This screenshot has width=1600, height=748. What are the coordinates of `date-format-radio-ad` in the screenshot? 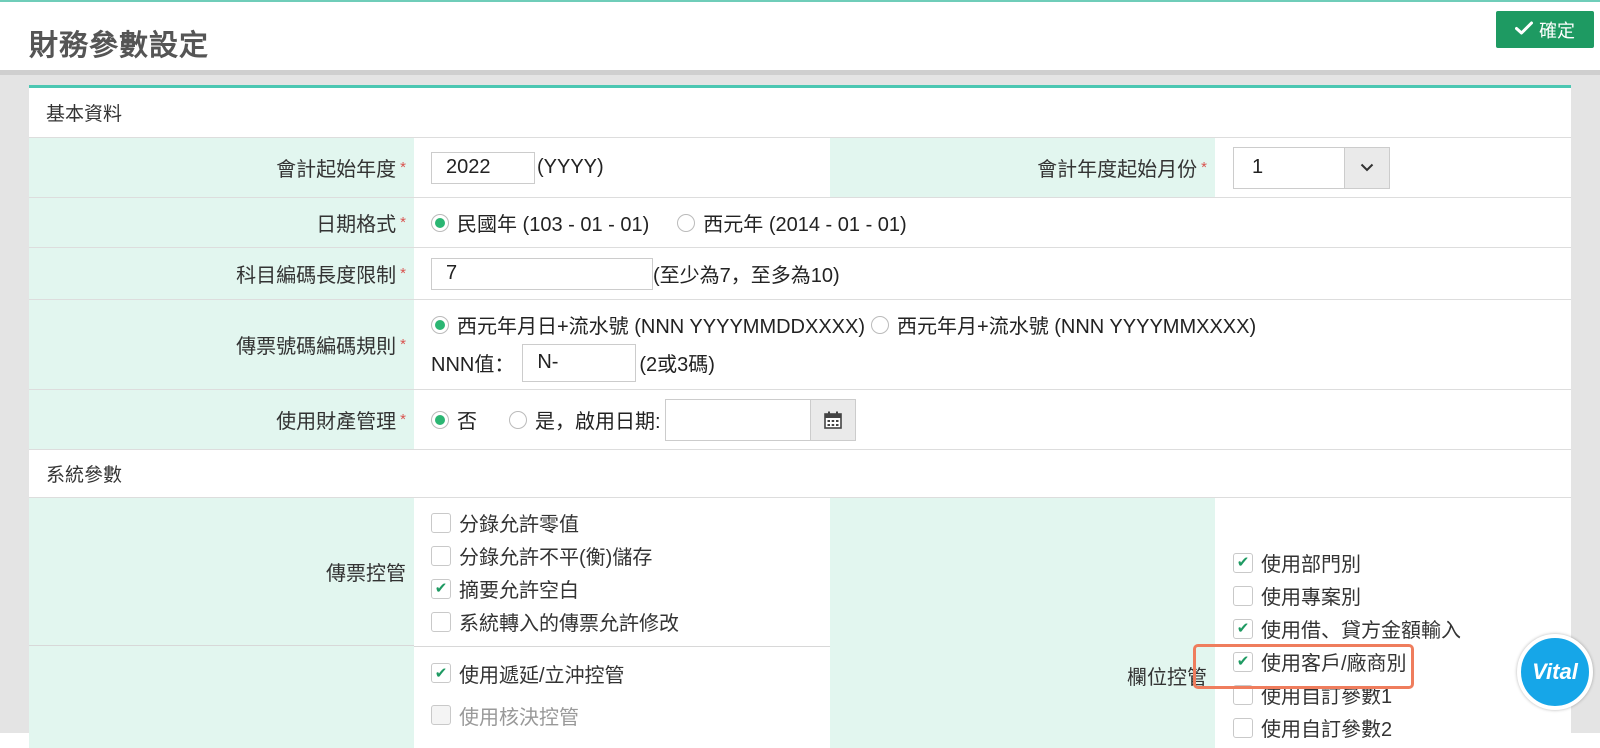 It's located at (686, 222).